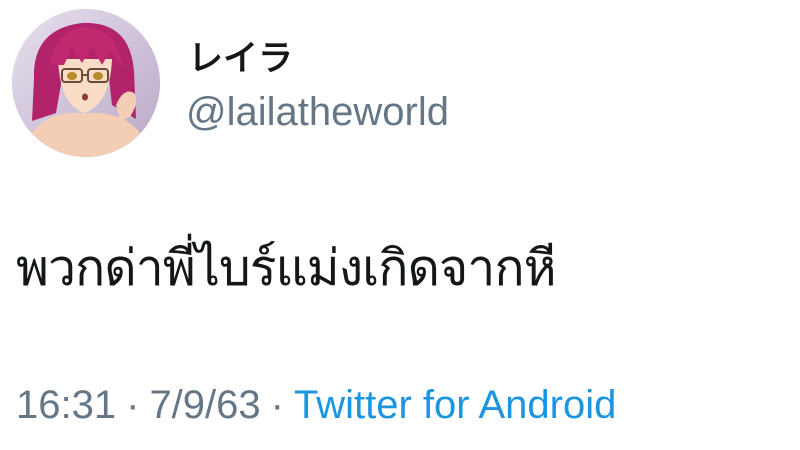  Describe the element at coordinates (455, 405) in the screenshot. I see `tweet-source-link: Twitter for Android` at that location.